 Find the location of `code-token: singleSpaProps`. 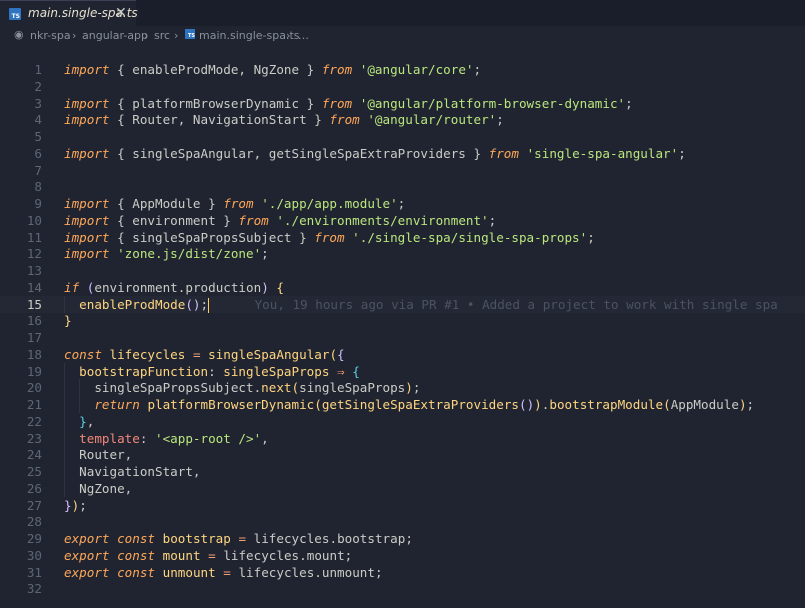

code-token: singleSpaProps is located at coordinates (352, 388).